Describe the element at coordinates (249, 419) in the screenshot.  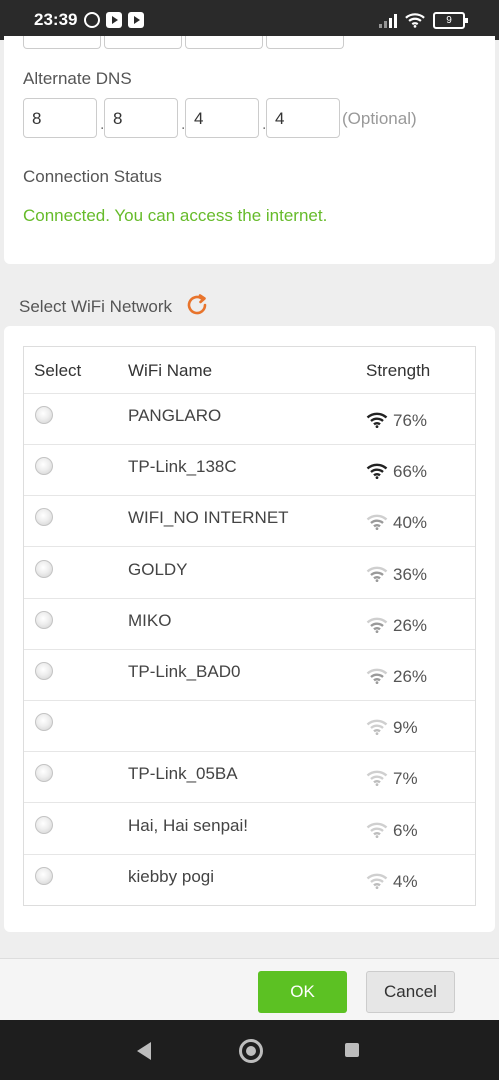
I see `wifi-row: PANGLARO 76%` at that location.